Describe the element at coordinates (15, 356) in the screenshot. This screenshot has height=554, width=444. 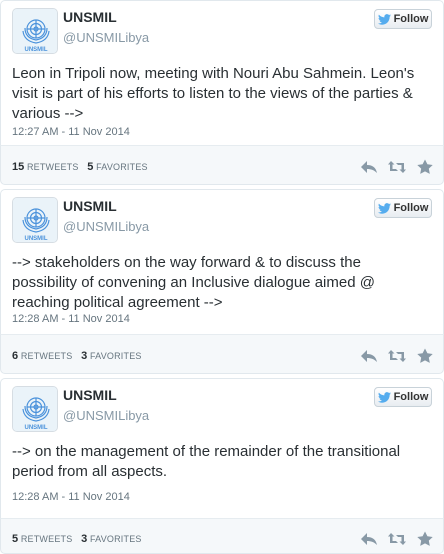
I see `retweet-count: 6` at that location.